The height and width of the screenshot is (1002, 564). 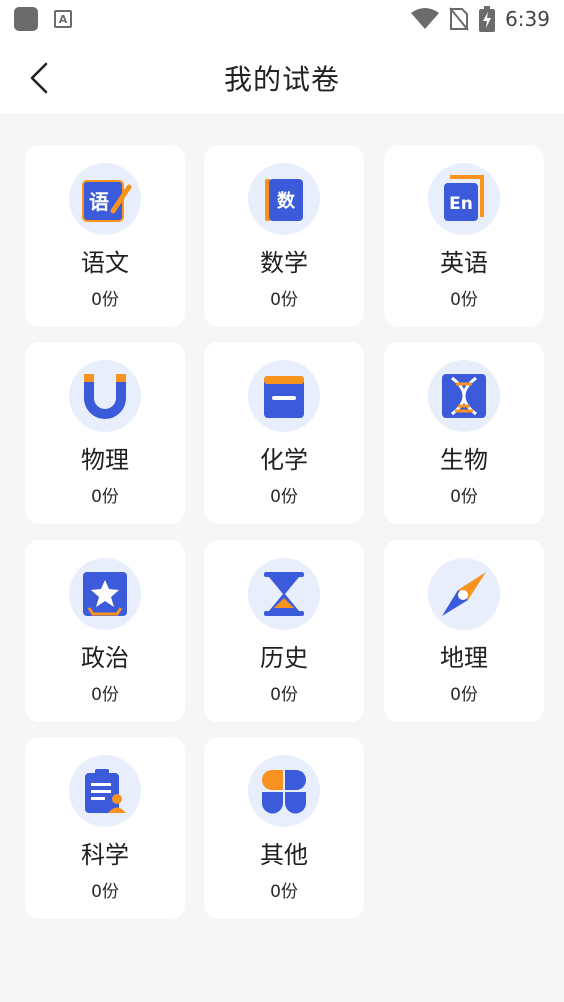 What do you see at coordinates (105, 658) in the screenshot?
I see `subject-name: 政治` at bounding box center [105, 658].